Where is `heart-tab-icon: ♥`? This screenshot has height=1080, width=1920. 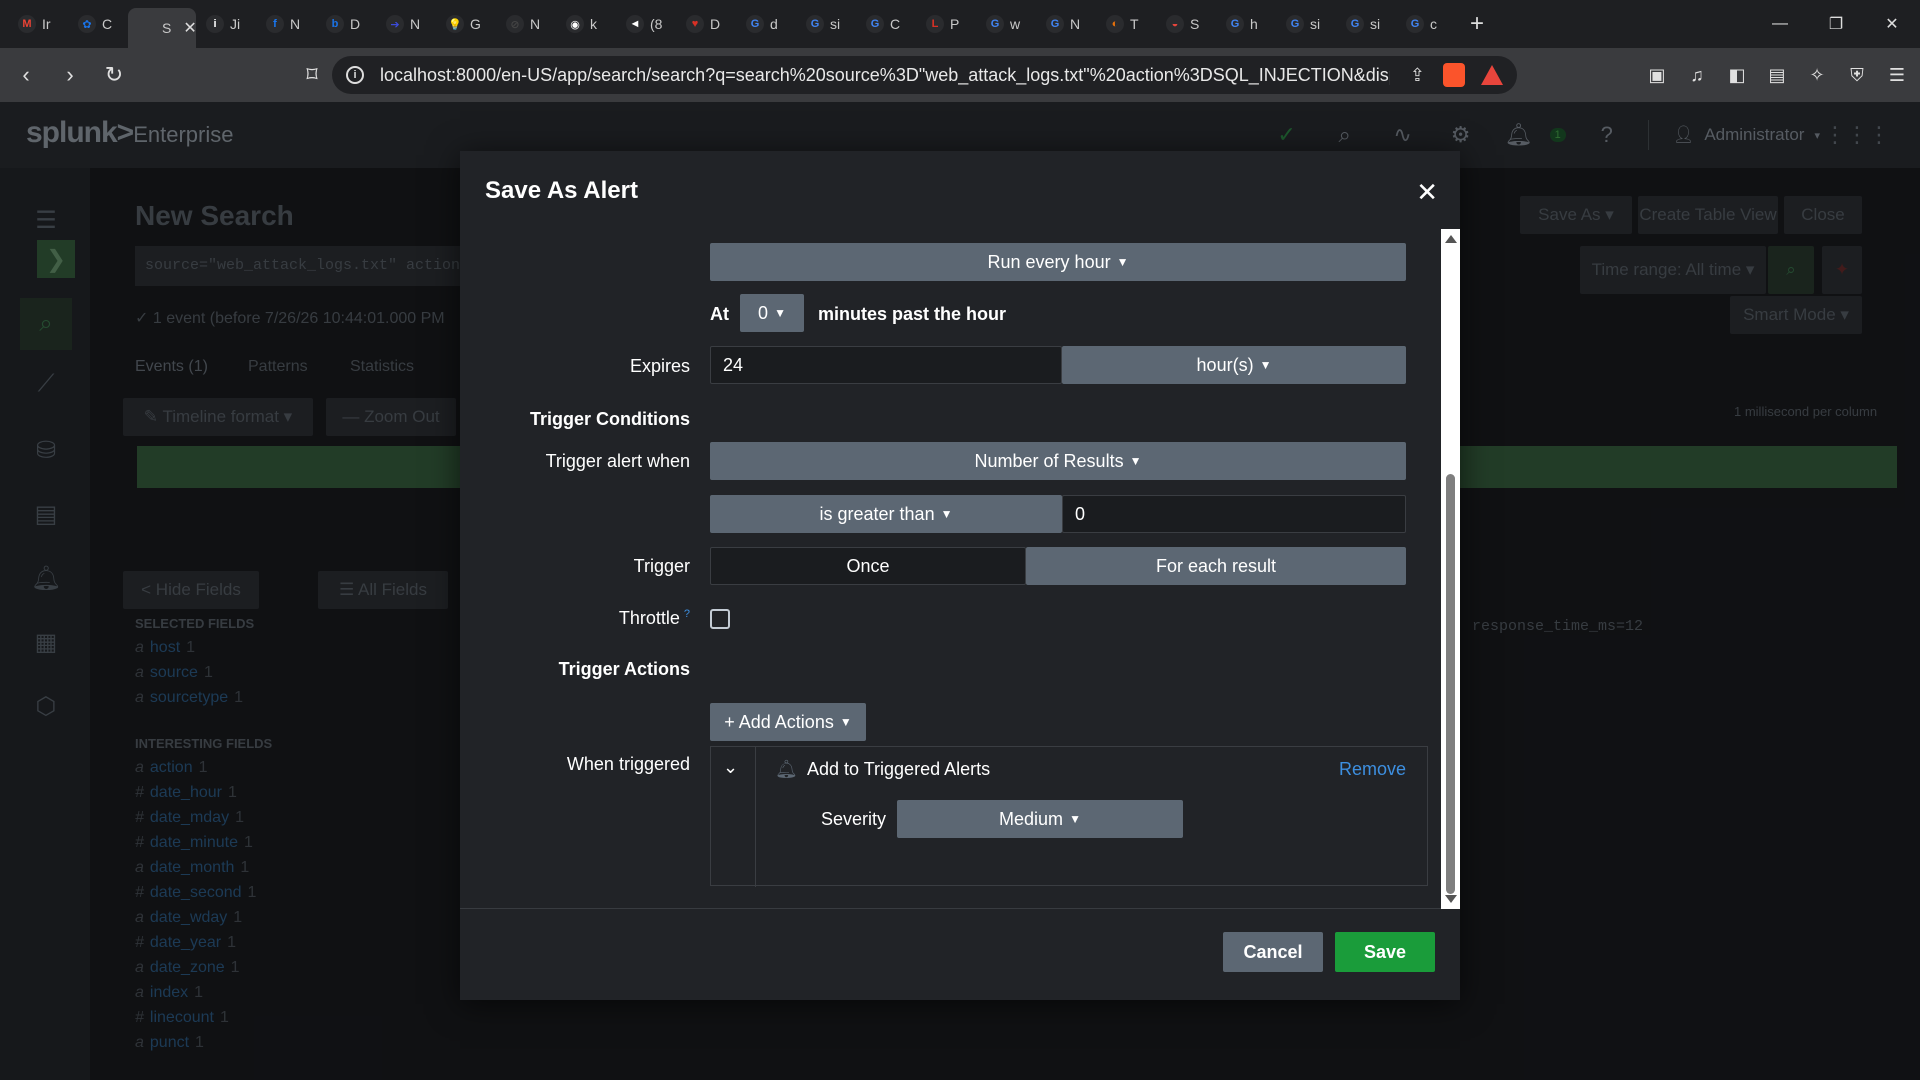
heart-tab-icon: ♥ is located at coordinates (695, 24).